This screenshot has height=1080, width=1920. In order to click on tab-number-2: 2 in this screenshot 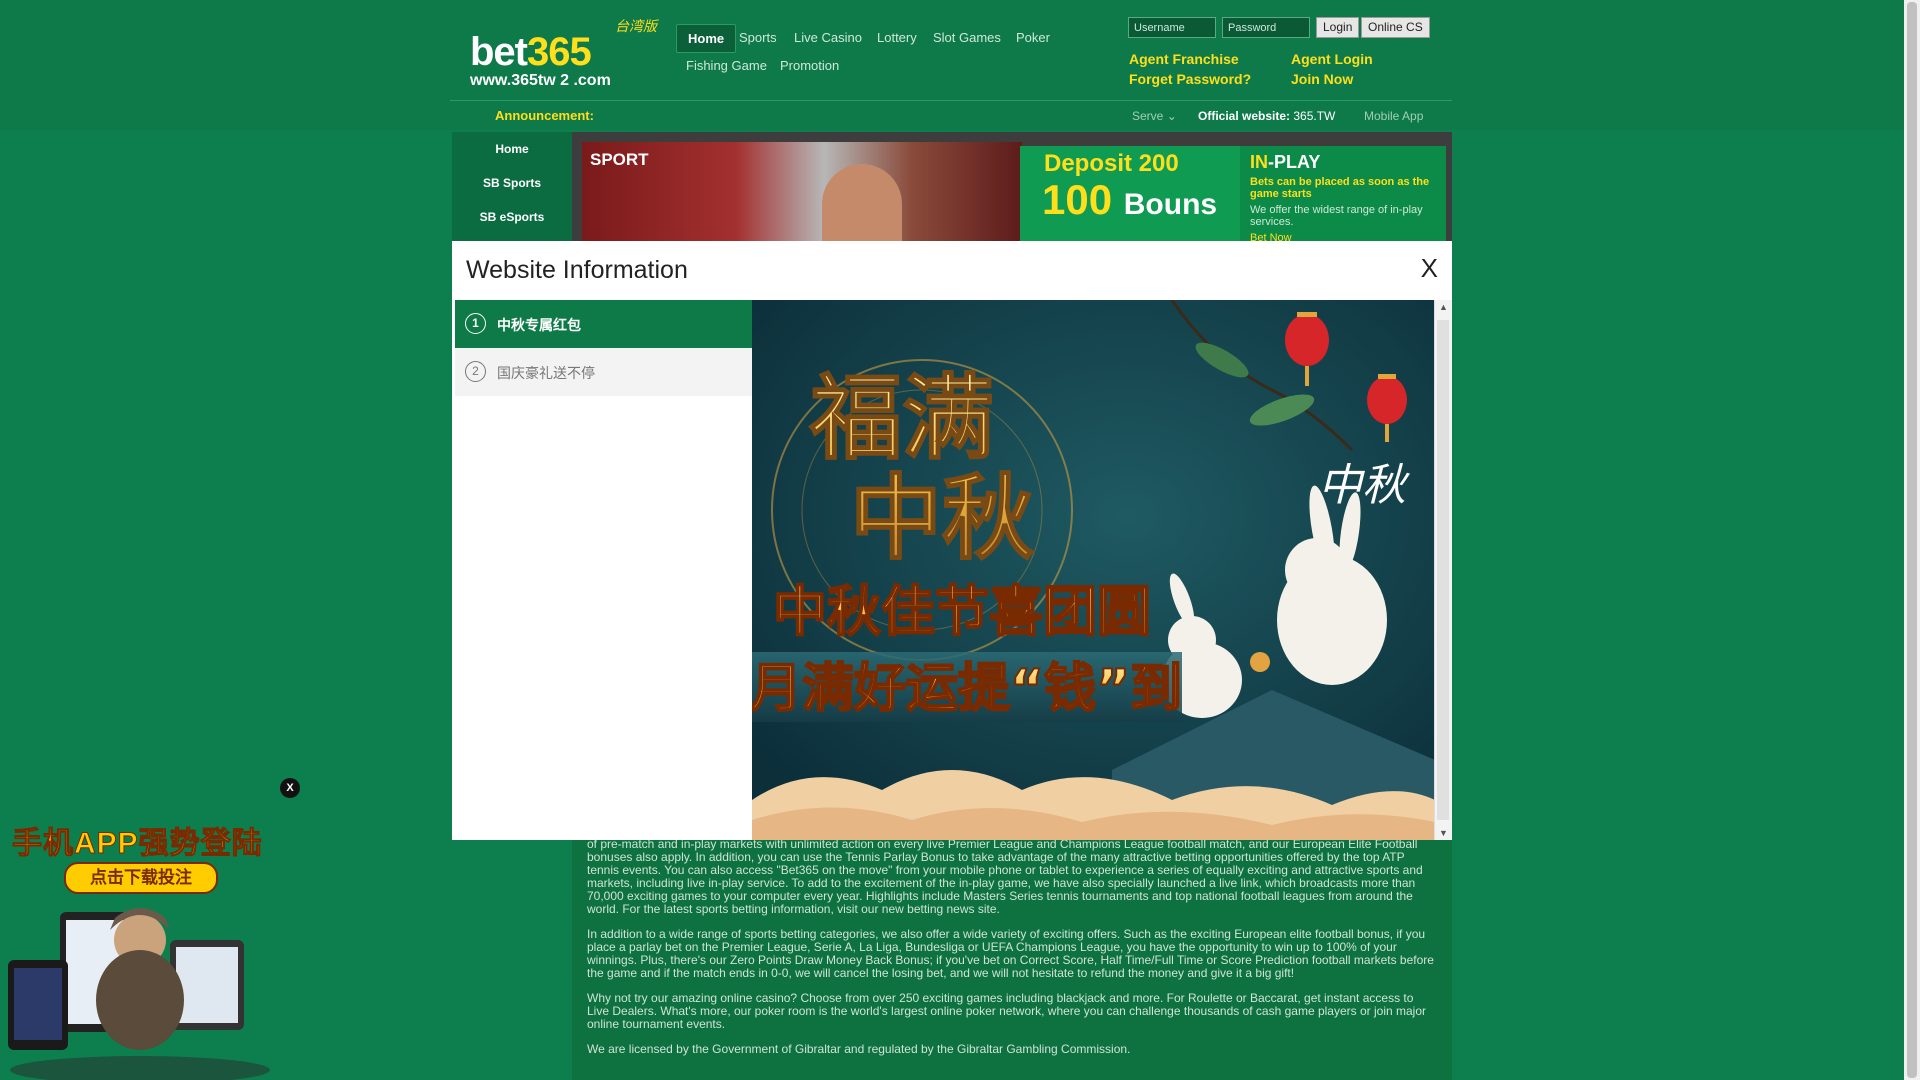, I will do `click(475, 371)`.